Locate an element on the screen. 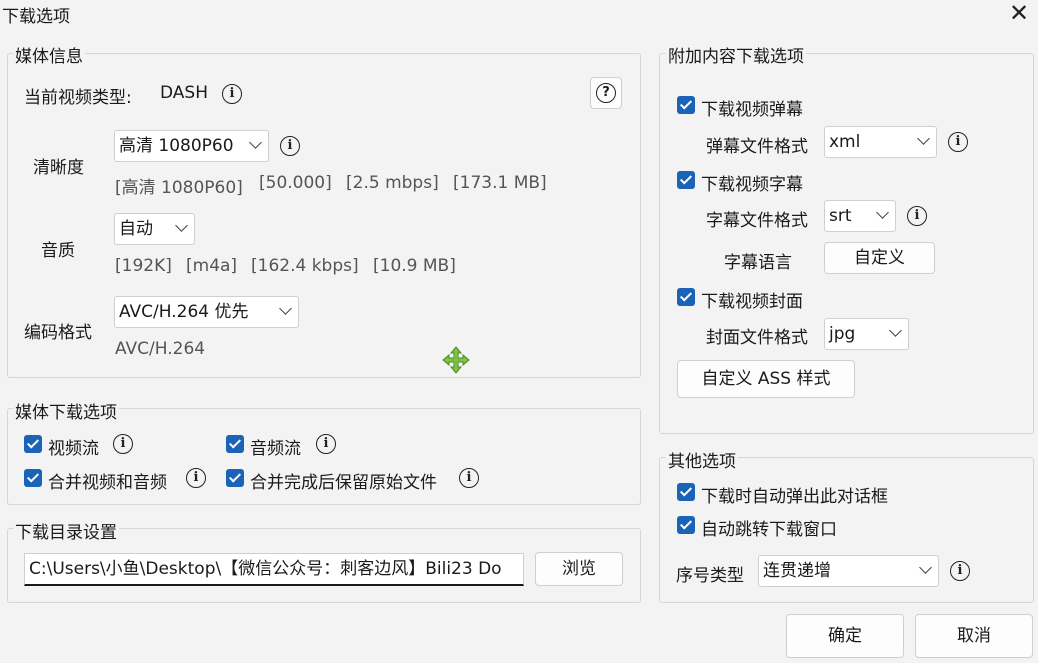  subtitle-lang-button: 自定义 is located at coordinates (879, 258).